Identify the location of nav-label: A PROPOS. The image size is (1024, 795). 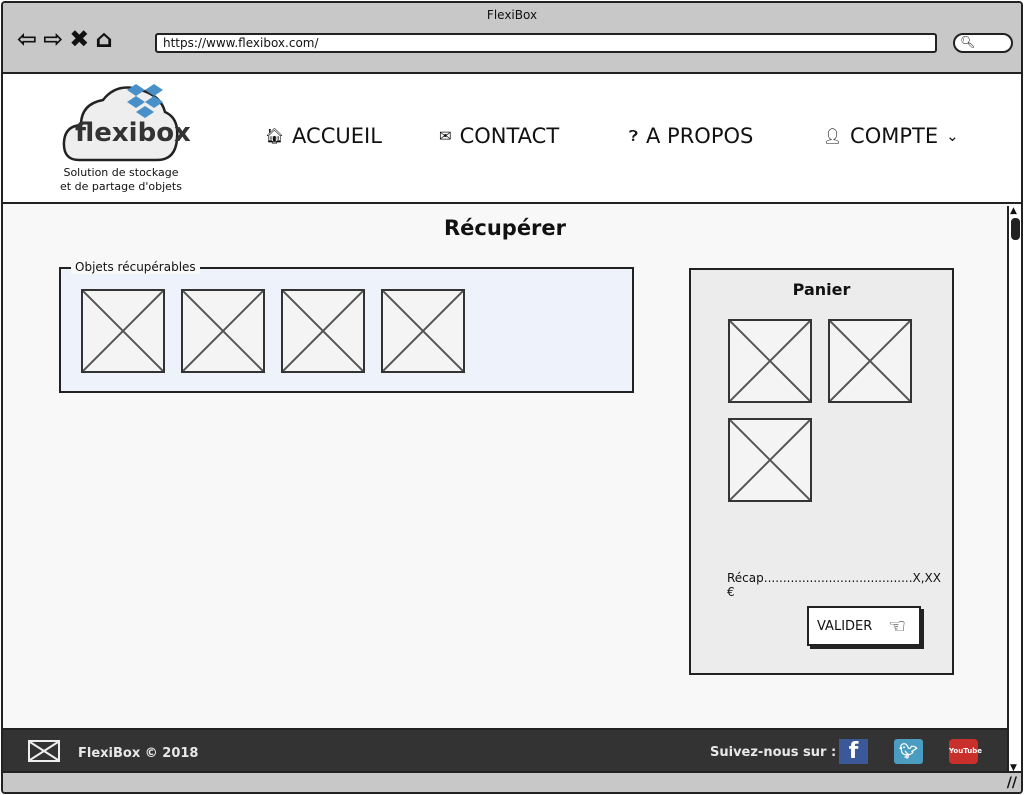
(700, 136).